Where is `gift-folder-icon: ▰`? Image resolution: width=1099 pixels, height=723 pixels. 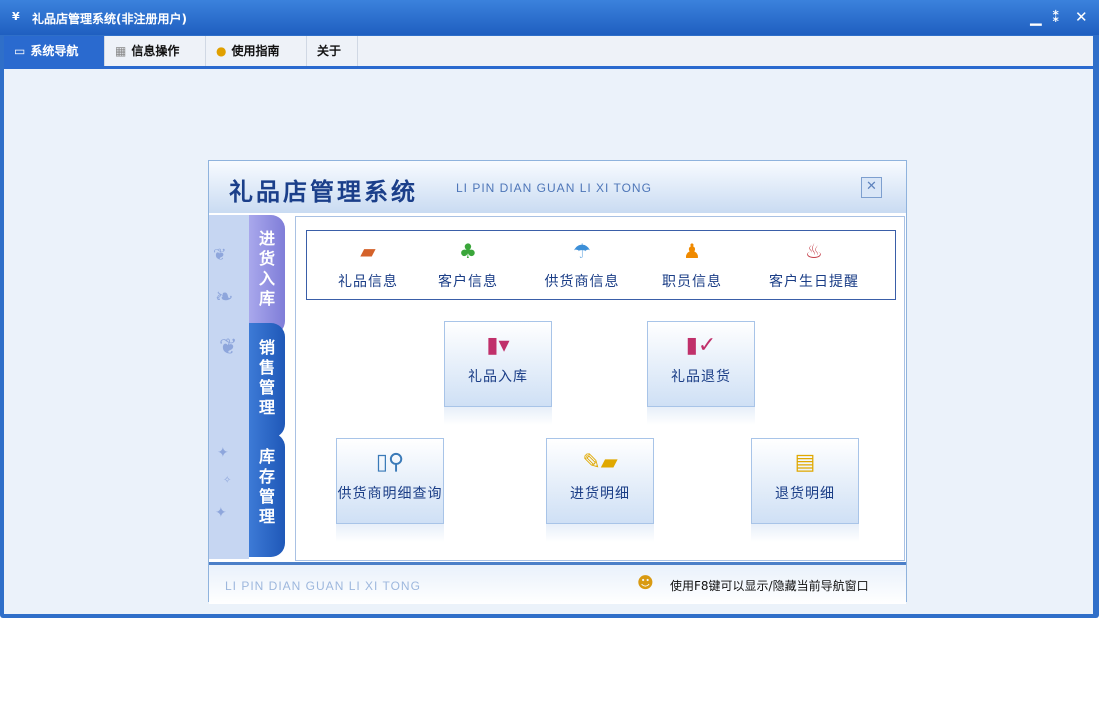 gift-folder-icon: ▰ is located at coordinates (368, 251).